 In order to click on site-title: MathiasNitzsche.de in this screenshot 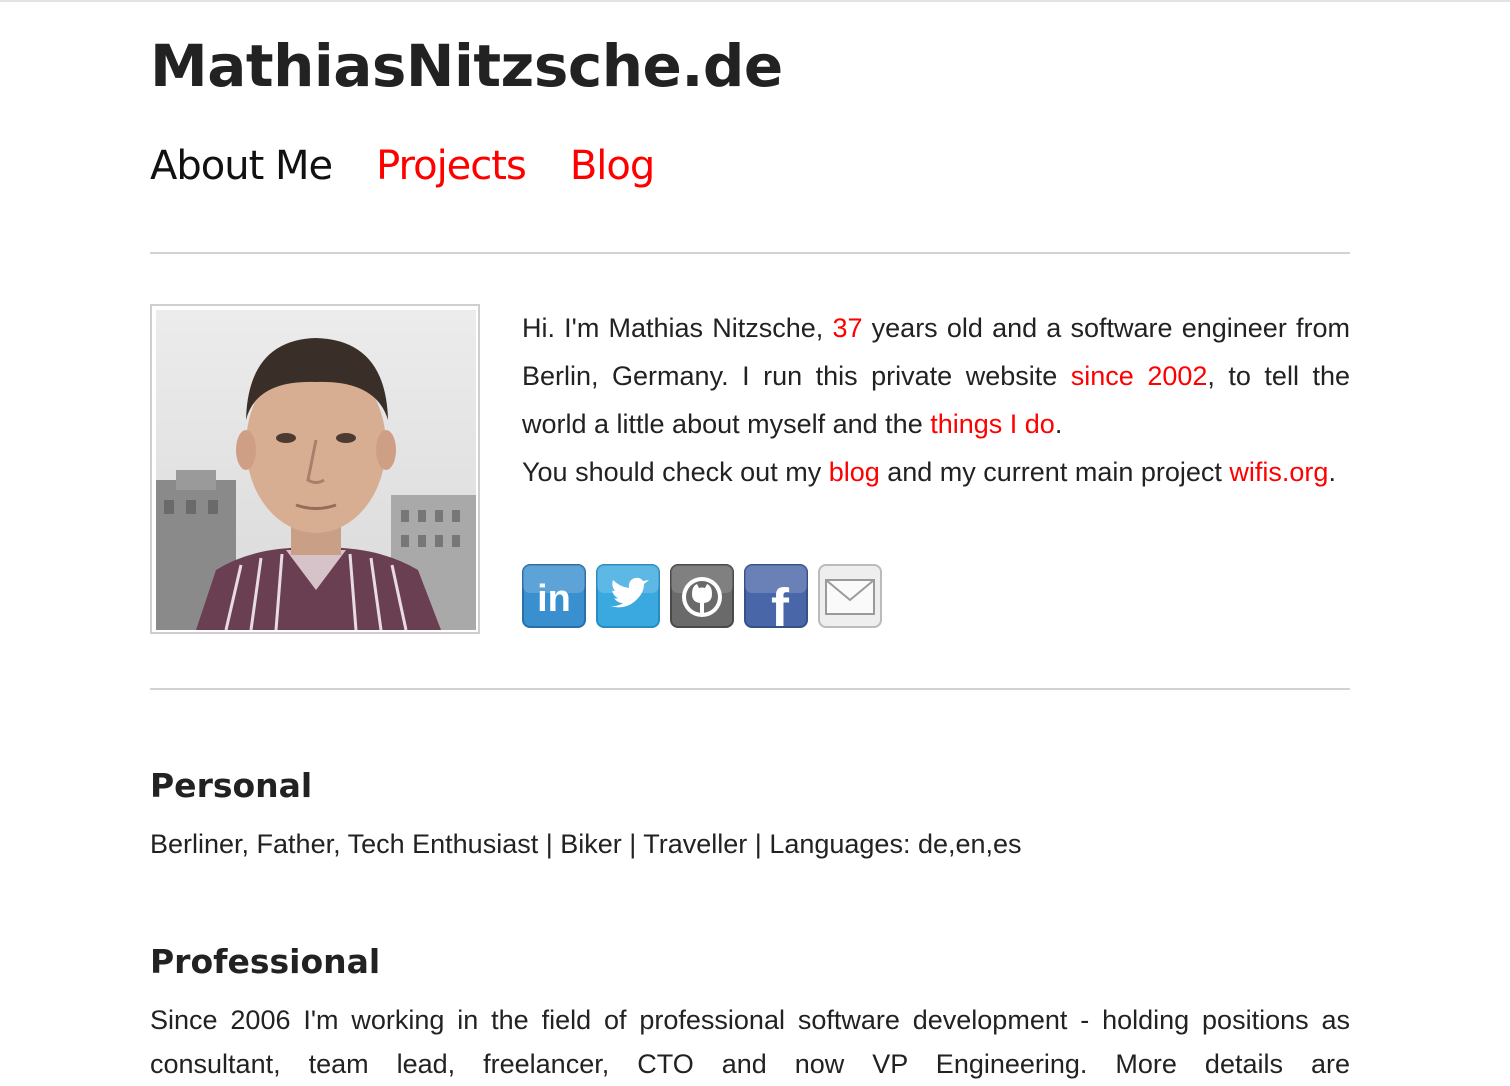, I will do `click(466, 66)`.